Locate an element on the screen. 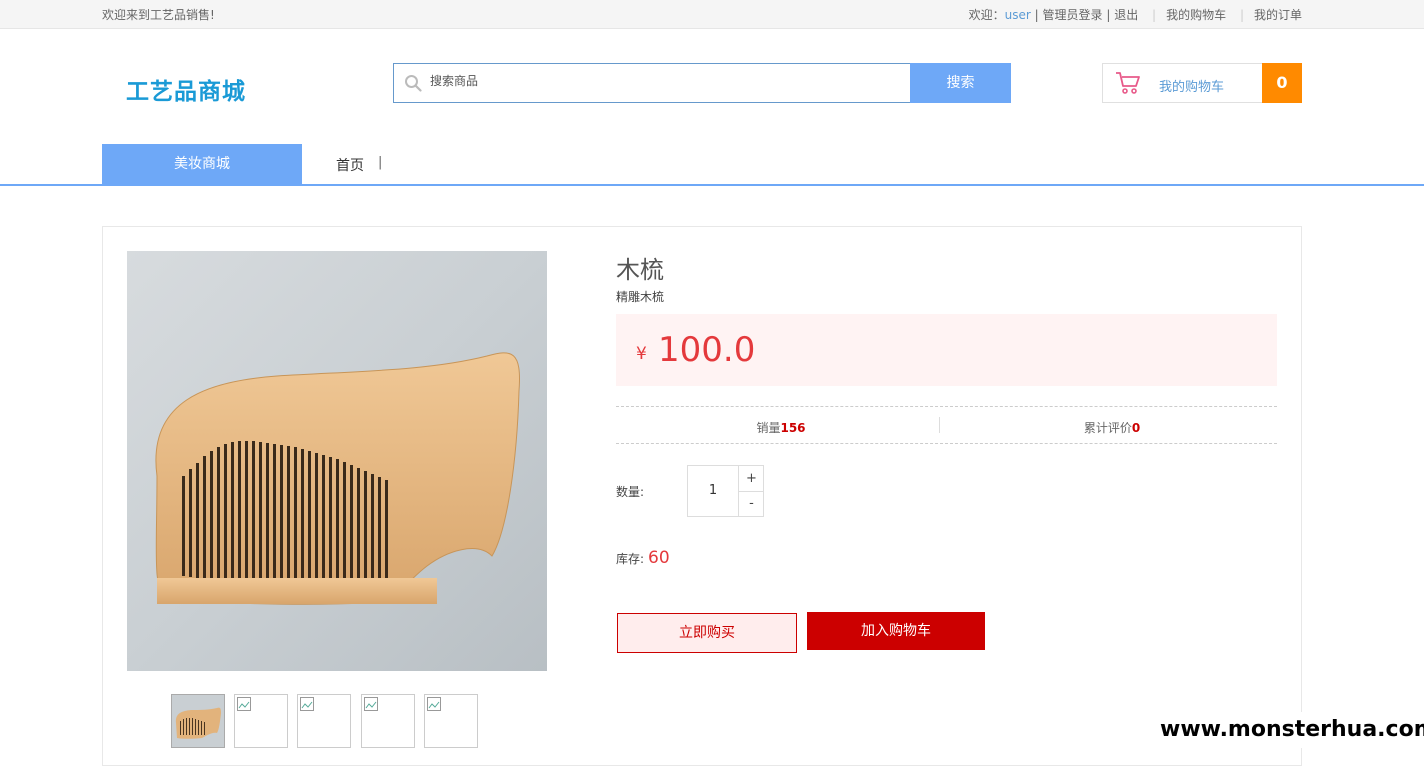 The image size is (1424, 766). top-bar-links: 欢迎：user | 管理员登录 | 退出 | 我的购物车 | 我的订单 is located at coordinates (1135, 15).